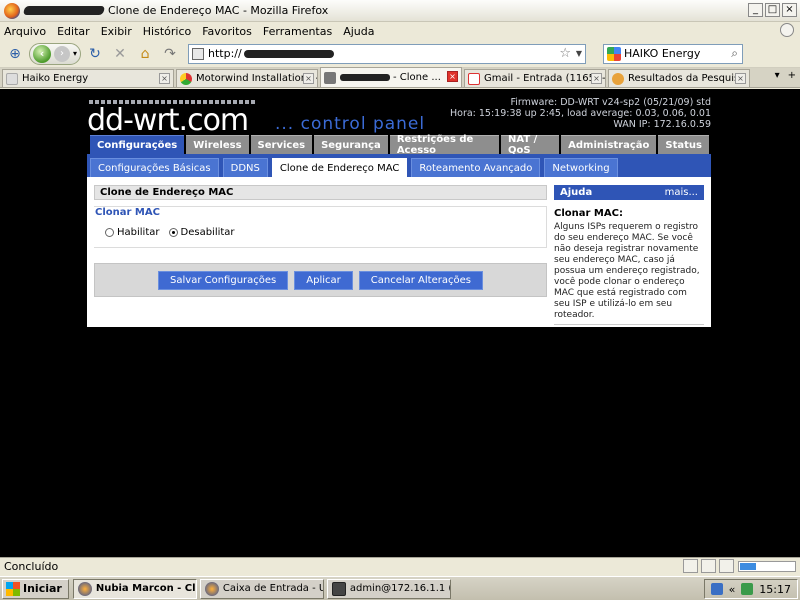 This screenshot has height=600, width=800. I want to click on search-engine-icon, so click(614, 53).